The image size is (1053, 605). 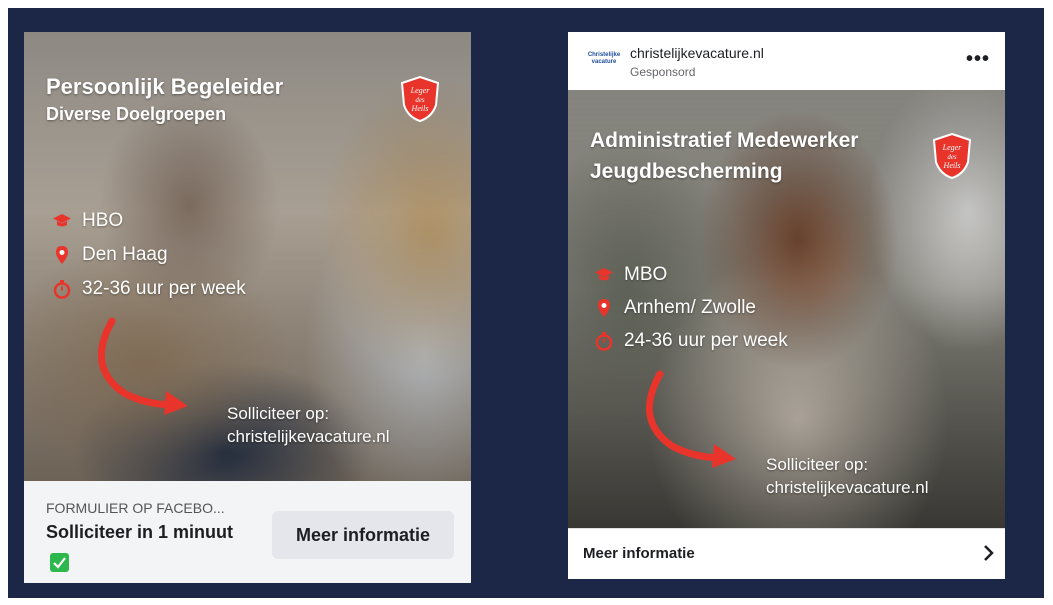 What do you see at coordinates (646, 274) in the screenshot?
I see `right-education-text: MBO` at bounding box center [646, 274].